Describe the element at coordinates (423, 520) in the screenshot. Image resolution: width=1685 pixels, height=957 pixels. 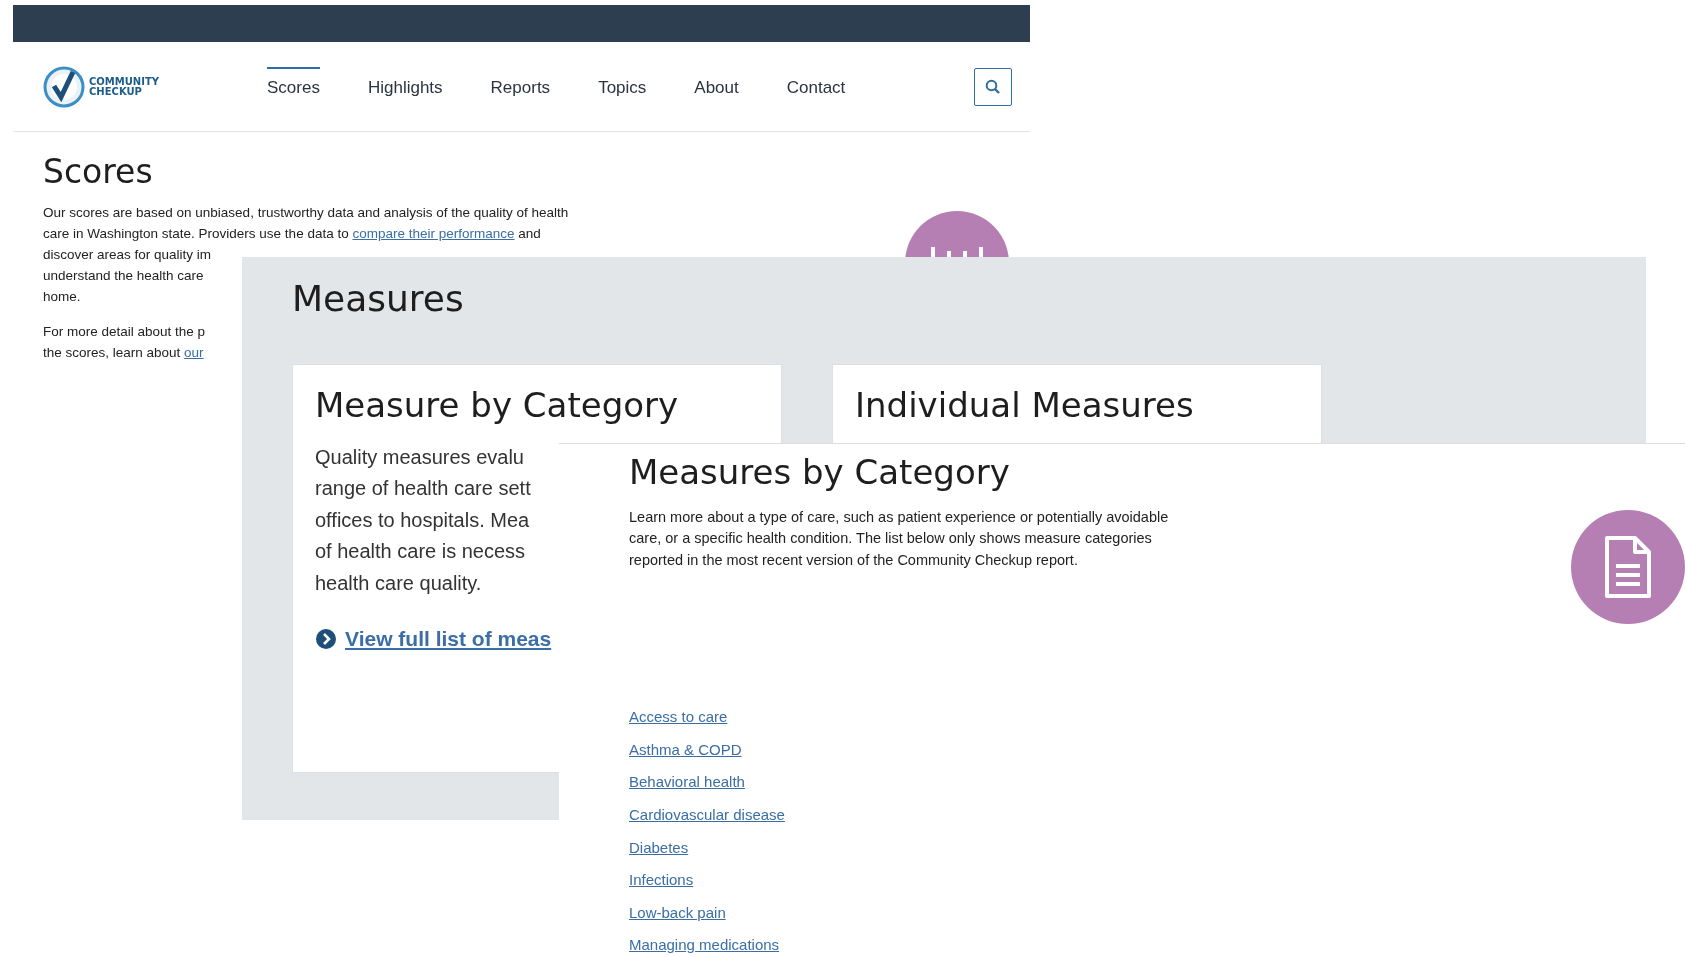
I see `card-text: Quality measures evalu range of health care sett offices to hospitals. Mea of health care is necess health care quality.` at that location.